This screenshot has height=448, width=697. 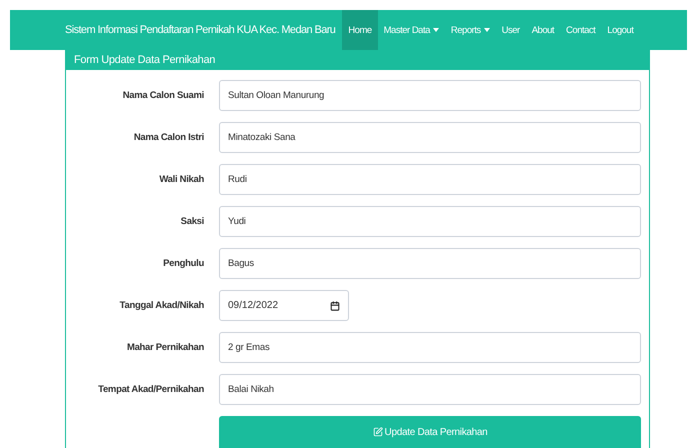 What do you see at coordinates (430, 347) in the screenshot?
I see `input-field: 2 gr Emas` at bounding box center [430, 347].